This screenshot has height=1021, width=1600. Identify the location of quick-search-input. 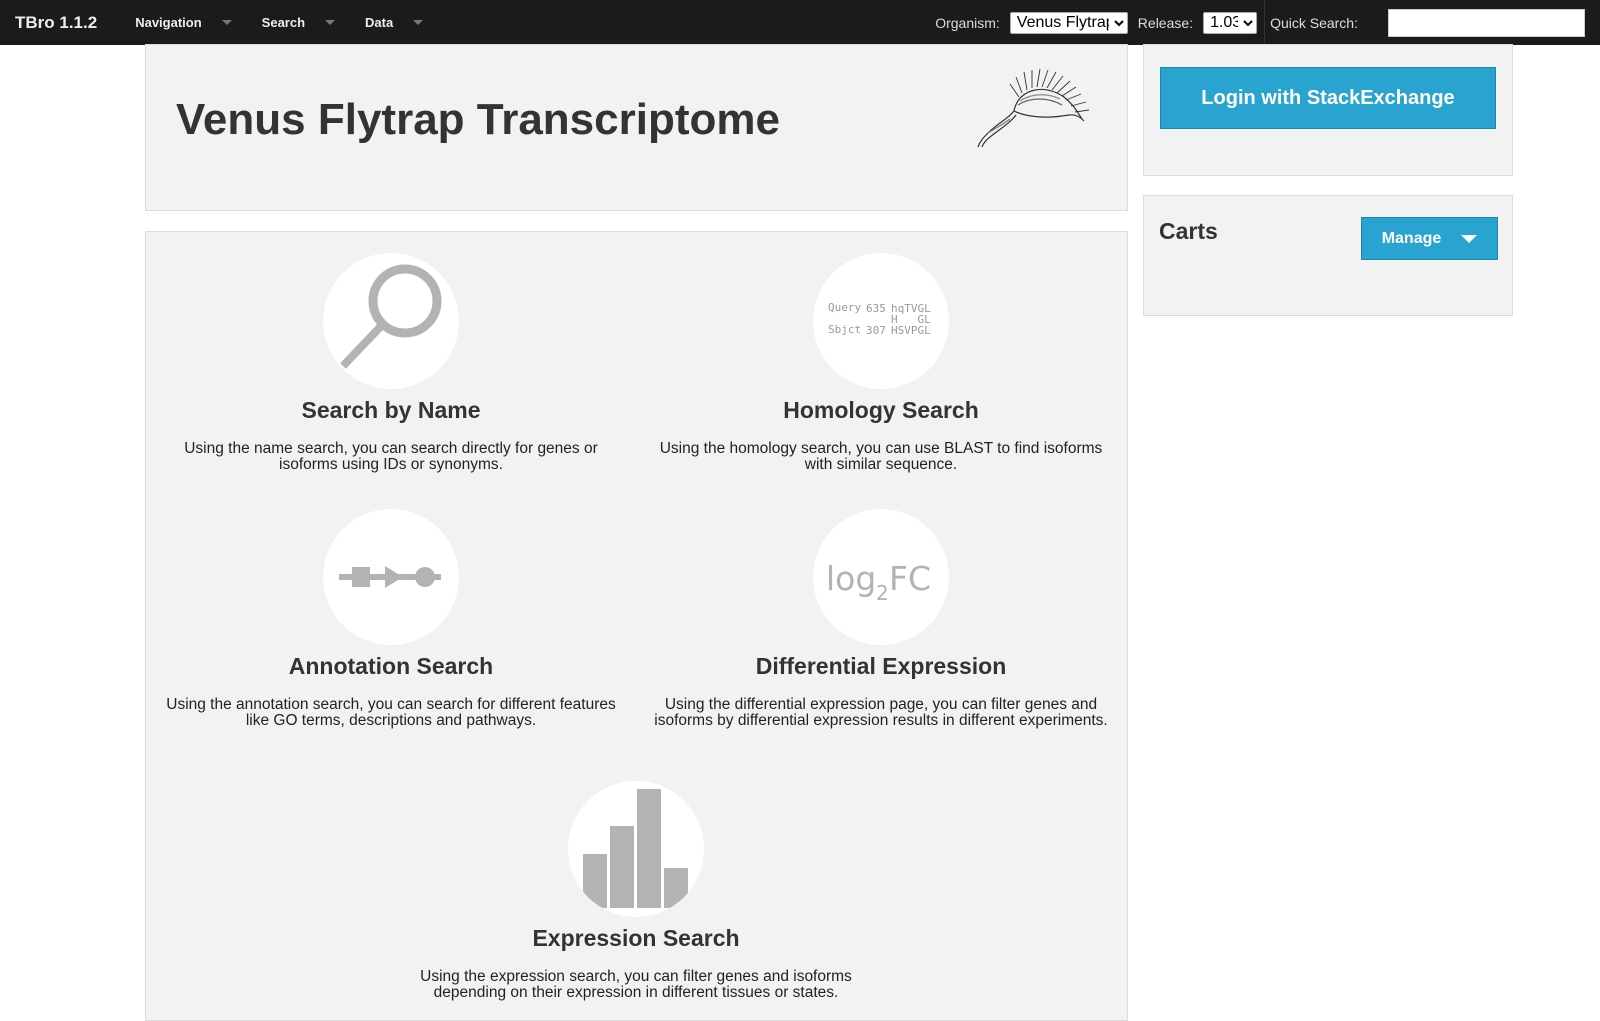
(1486, 22).